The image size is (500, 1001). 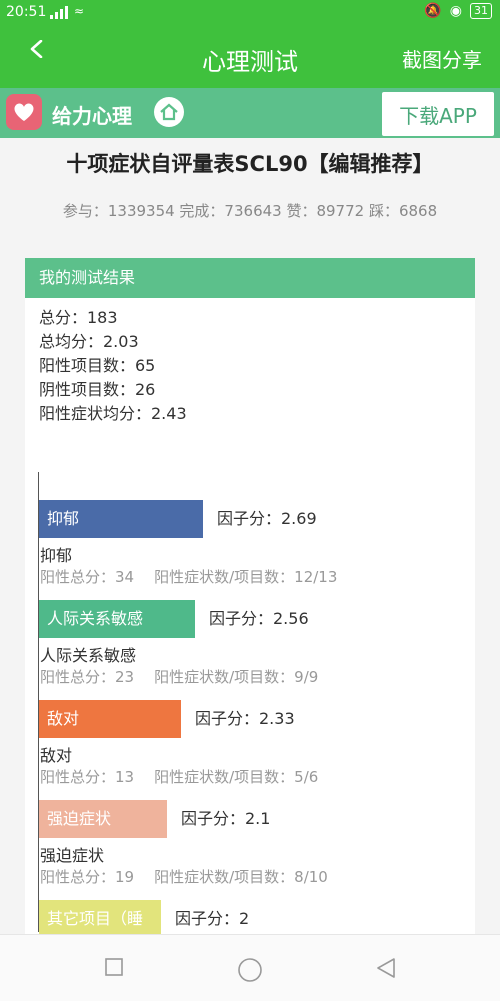 I want to click on factor-bar: 敌对, so click(x=110, y=719).